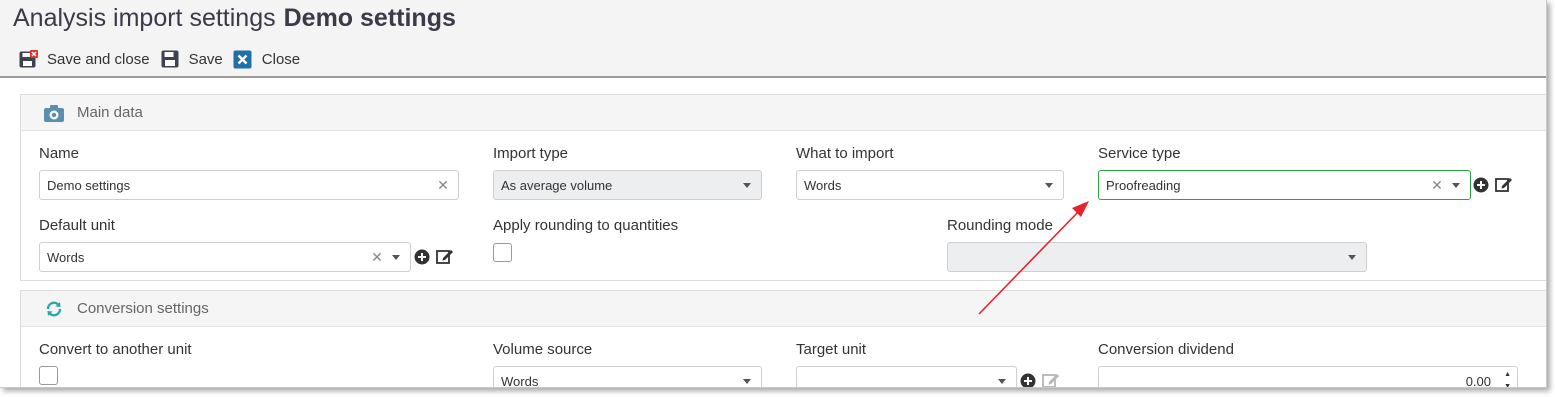 This screenshot has height=397, width=1555. Describe the element at coordinates (823, 185) in the screenshot. I see `what-to-import-value: Words` at that location.